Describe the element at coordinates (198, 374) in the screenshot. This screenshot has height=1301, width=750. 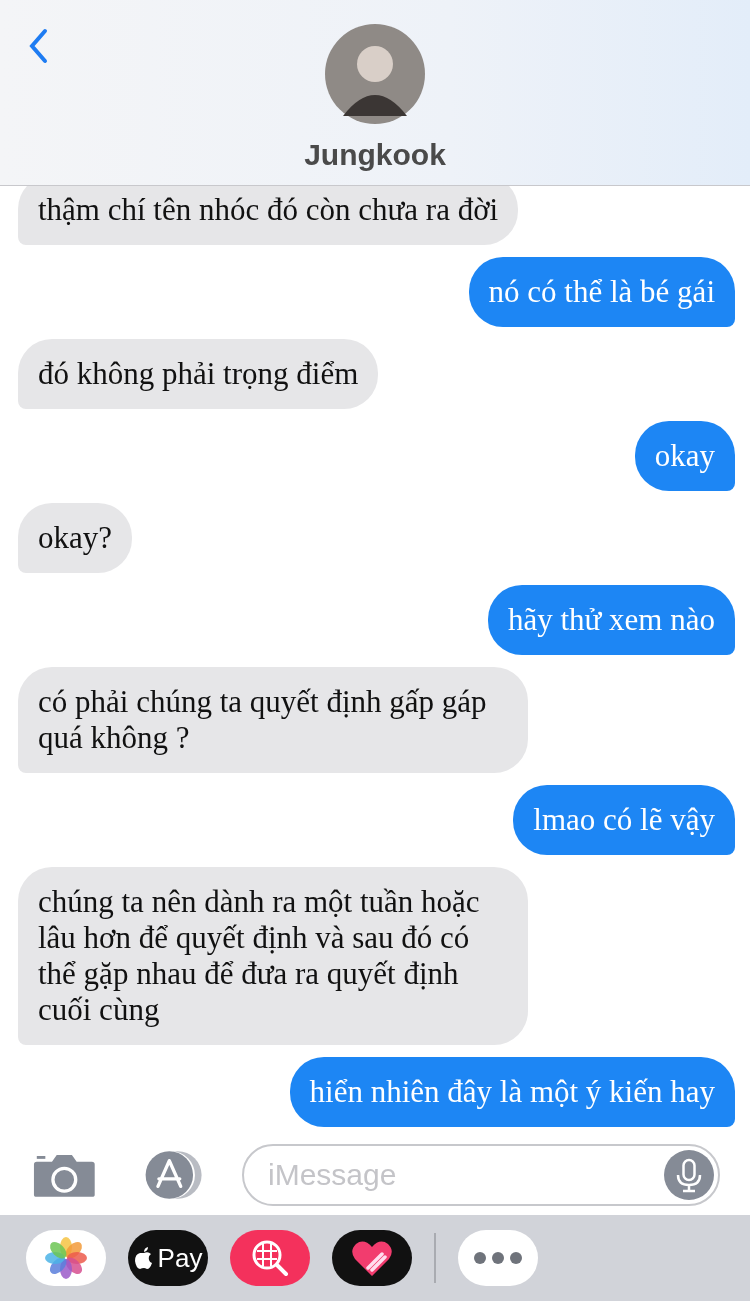
I see `message-bubble: đó không phải trọng điểm` at that location.